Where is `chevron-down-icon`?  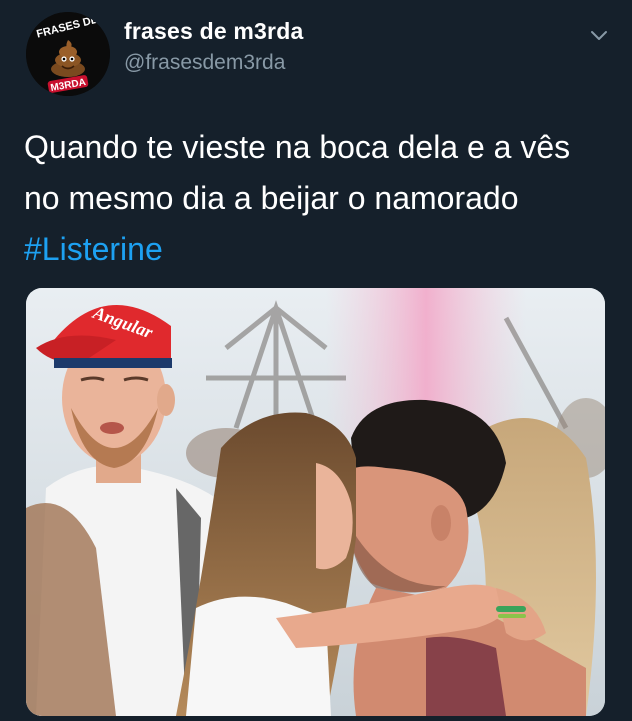 chevron-down-icon is located at coordinates (599, 35).